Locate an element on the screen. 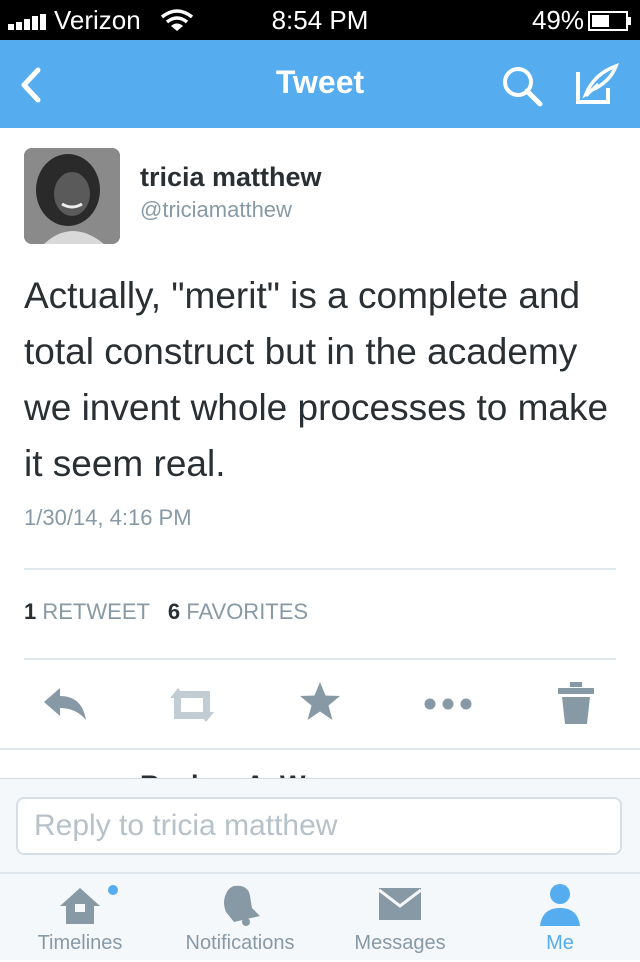 This screenshot has width=640, height=962. battery-percentage: 49% is located at coordinates (557, 20).